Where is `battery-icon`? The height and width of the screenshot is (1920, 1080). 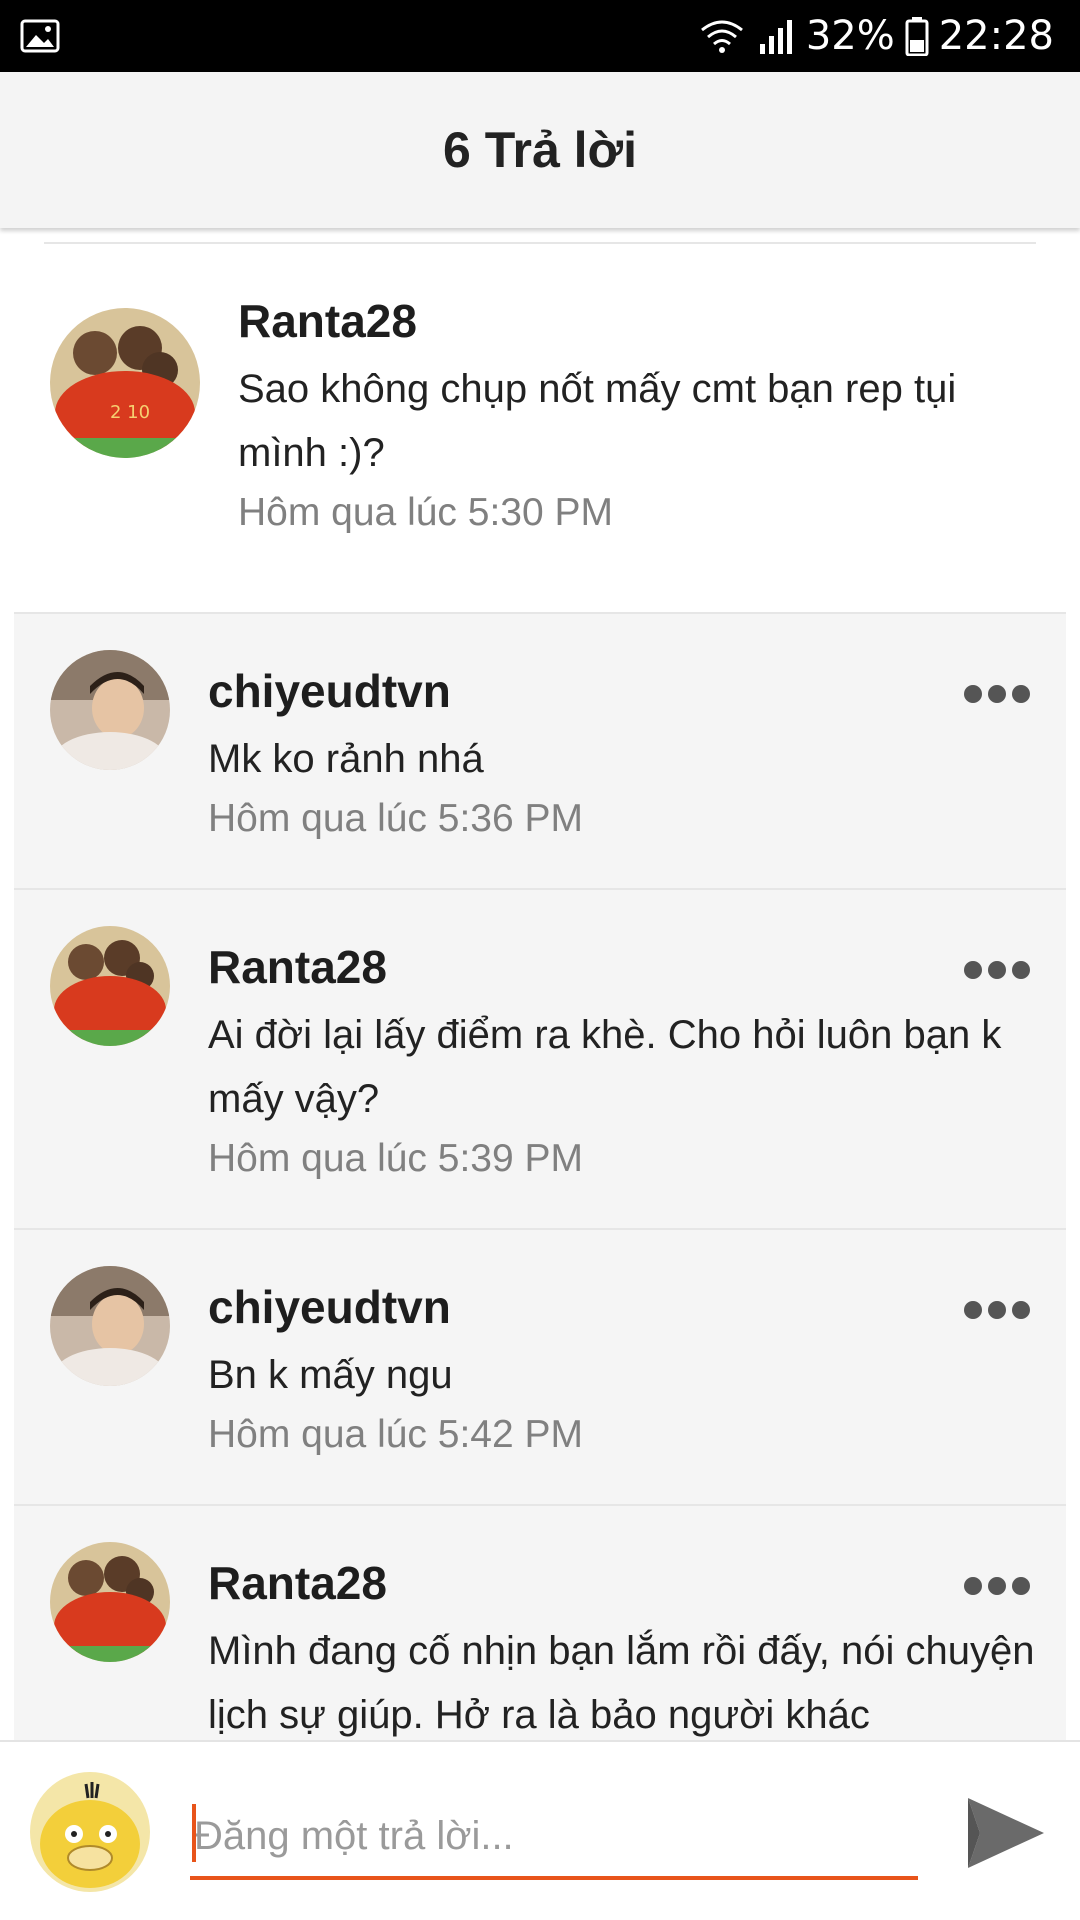
battery-icon is located at coordinates (917, 36).